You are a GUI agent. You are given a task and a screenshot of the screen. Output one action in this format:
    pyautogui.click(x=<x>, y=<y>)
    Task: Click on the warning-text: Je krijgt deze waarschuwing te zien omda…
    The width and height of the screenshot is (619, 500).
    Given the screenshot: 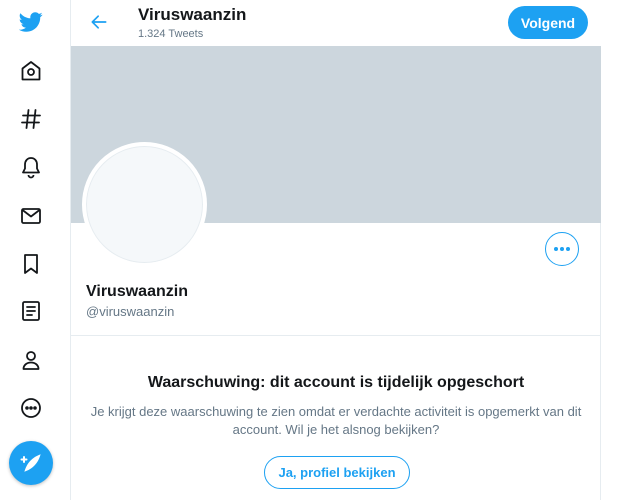 What is the action you would take?
    pyautogui.click(x=336, y=420)
    